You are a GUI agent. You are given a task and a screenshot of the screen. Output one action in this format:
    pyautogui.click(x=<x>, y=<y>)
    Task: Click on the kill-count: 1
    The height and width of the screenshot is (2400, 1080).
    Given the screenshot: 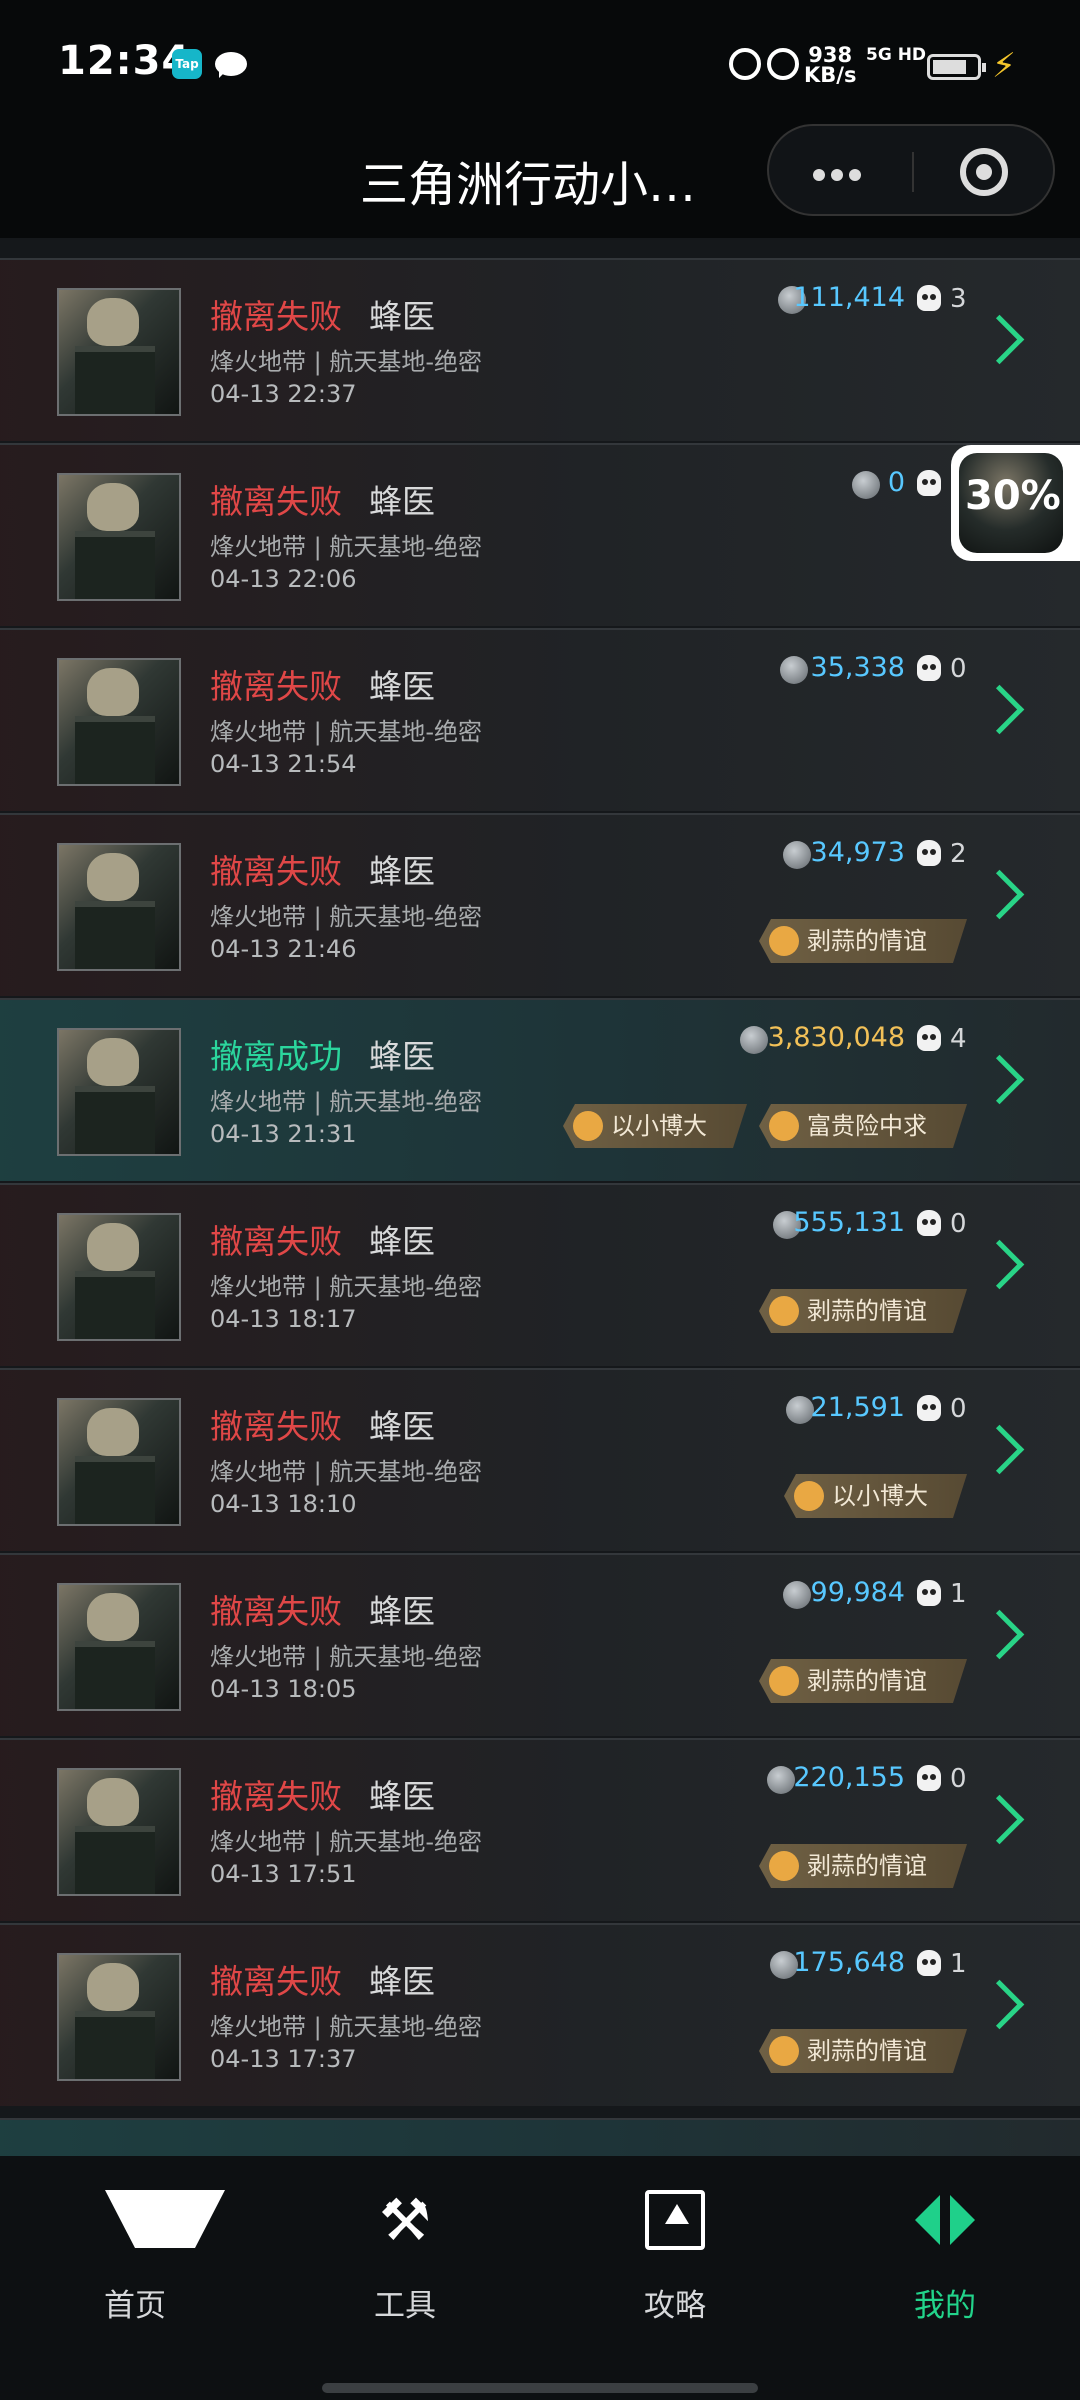 What is the action you would take?
    pyautogui.click(x=958, y=1594)
    